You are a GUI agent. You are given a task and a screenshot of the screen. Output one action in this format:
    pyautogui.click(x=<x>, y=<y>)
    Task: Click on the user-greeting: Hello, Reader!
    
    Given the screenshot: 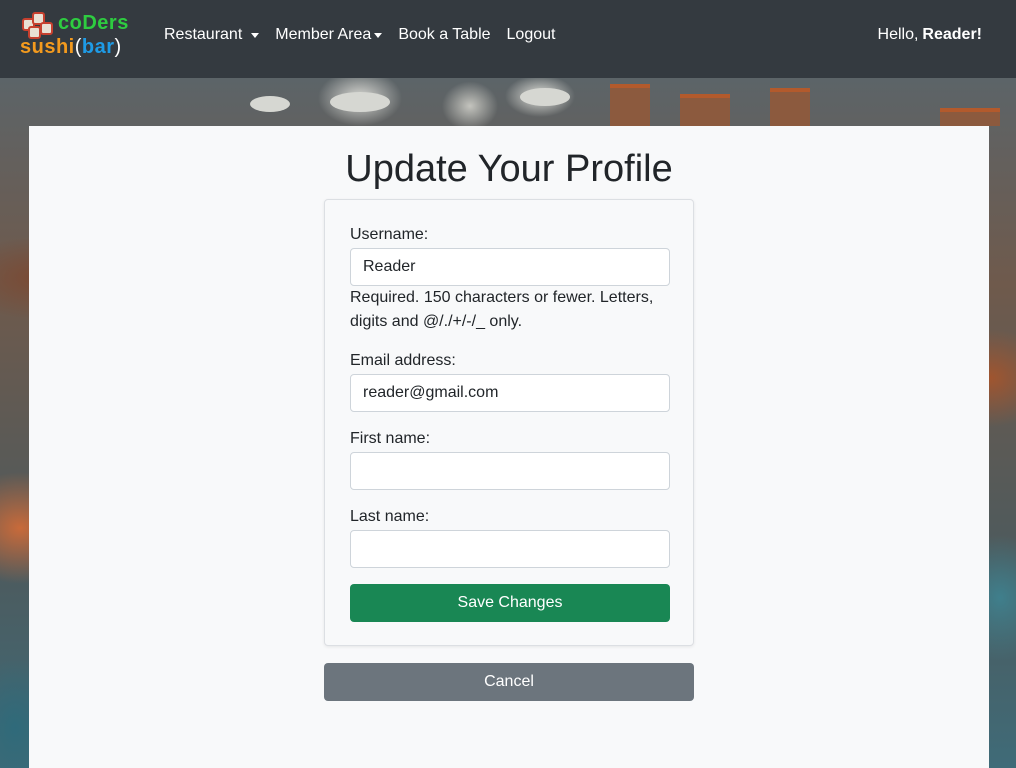 What is the action you would take?
    pyautogui.click(x=930, y=35)
    